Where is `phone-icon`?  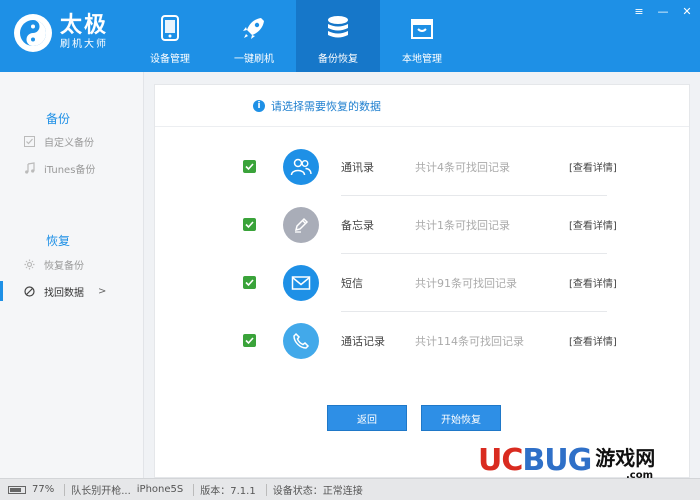 phone-icon is located at coordinates (170, 28).